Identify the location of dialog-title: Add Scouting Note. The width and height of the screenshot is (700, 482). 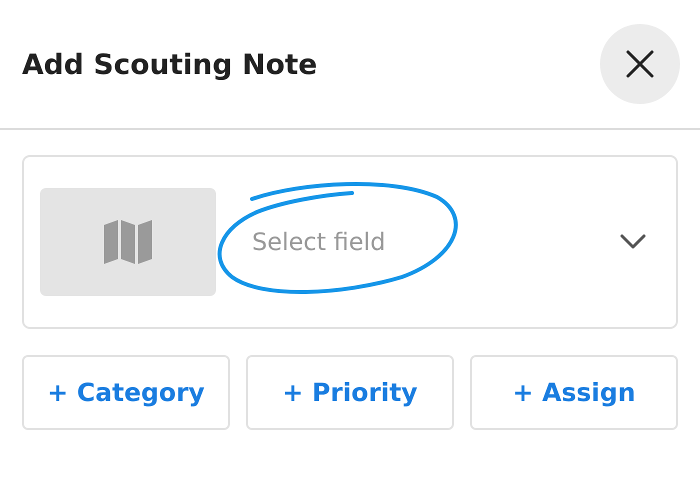
(170, 64).